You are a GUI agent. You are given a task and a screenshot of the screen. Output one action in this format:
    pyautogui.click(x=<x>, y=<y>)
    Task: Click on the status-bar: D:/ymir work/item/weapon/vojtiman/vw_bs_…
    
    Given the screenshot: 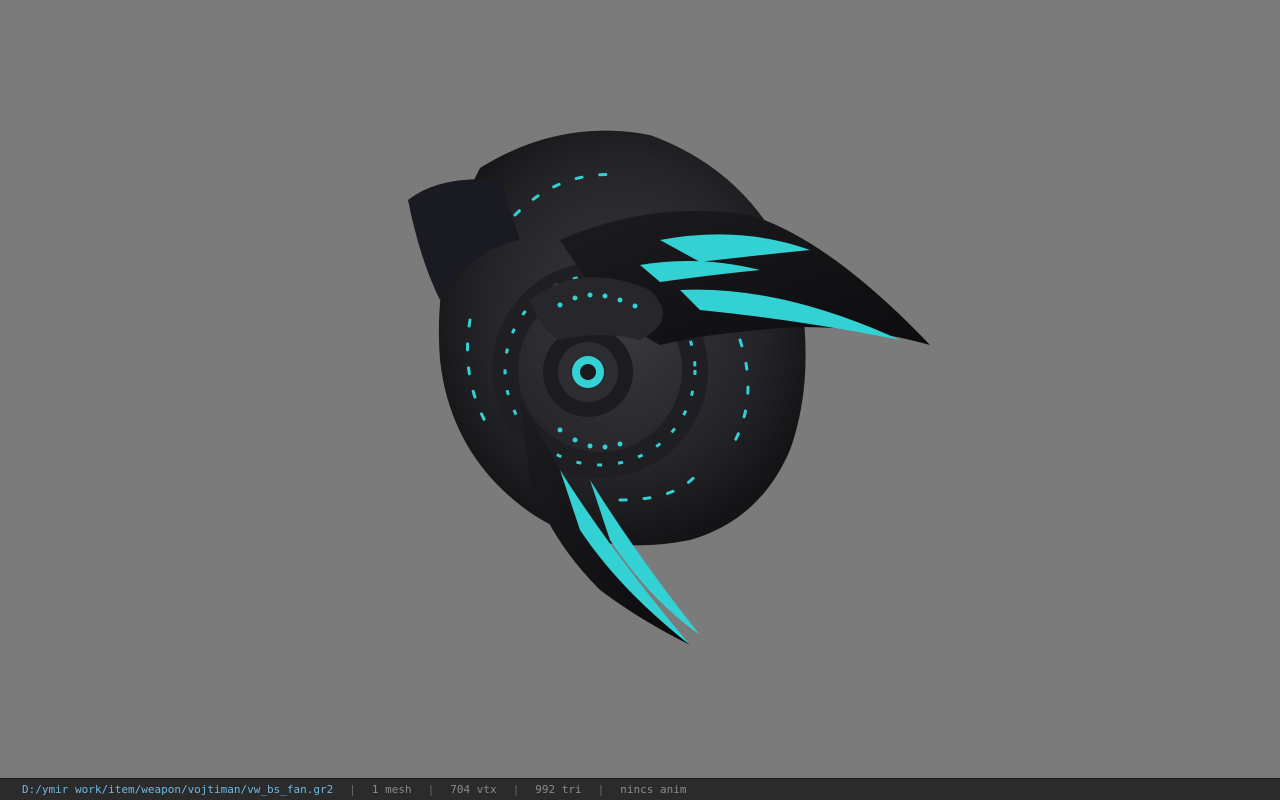 What is the action you would take?
    pyautogui.click(x=640, y=789)
    